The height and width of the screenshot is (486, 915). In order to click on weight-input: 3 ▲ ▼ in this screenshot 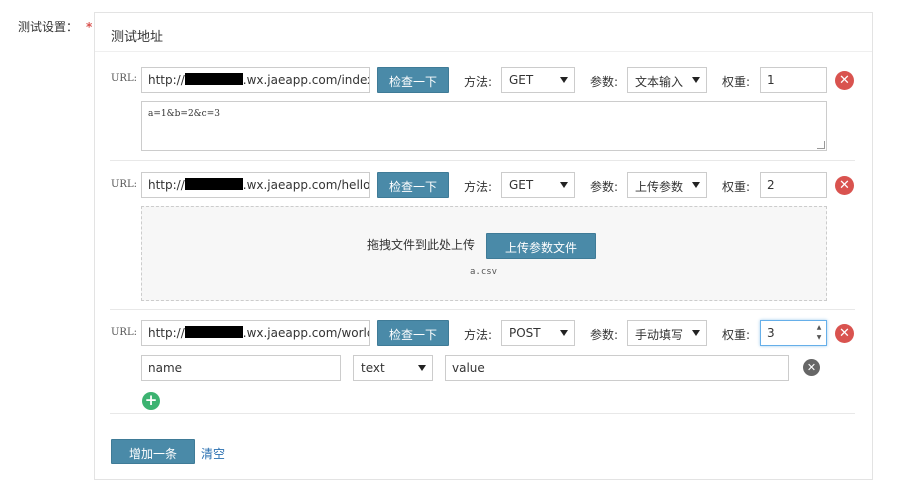, I will do `click(793, 333)`.